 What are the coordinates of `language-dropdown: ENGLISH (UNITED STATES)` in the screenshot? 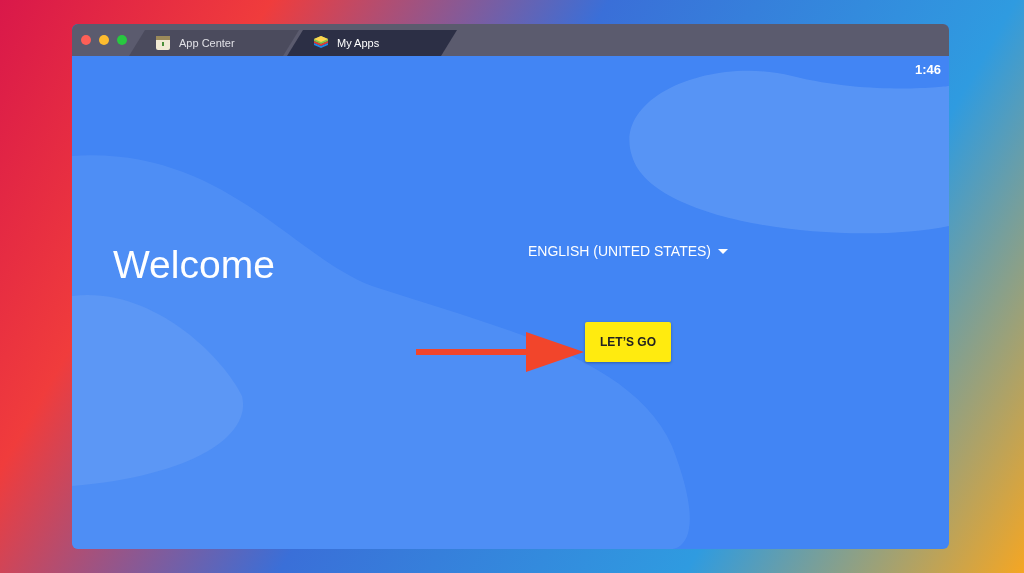 It's located at (628, 251).